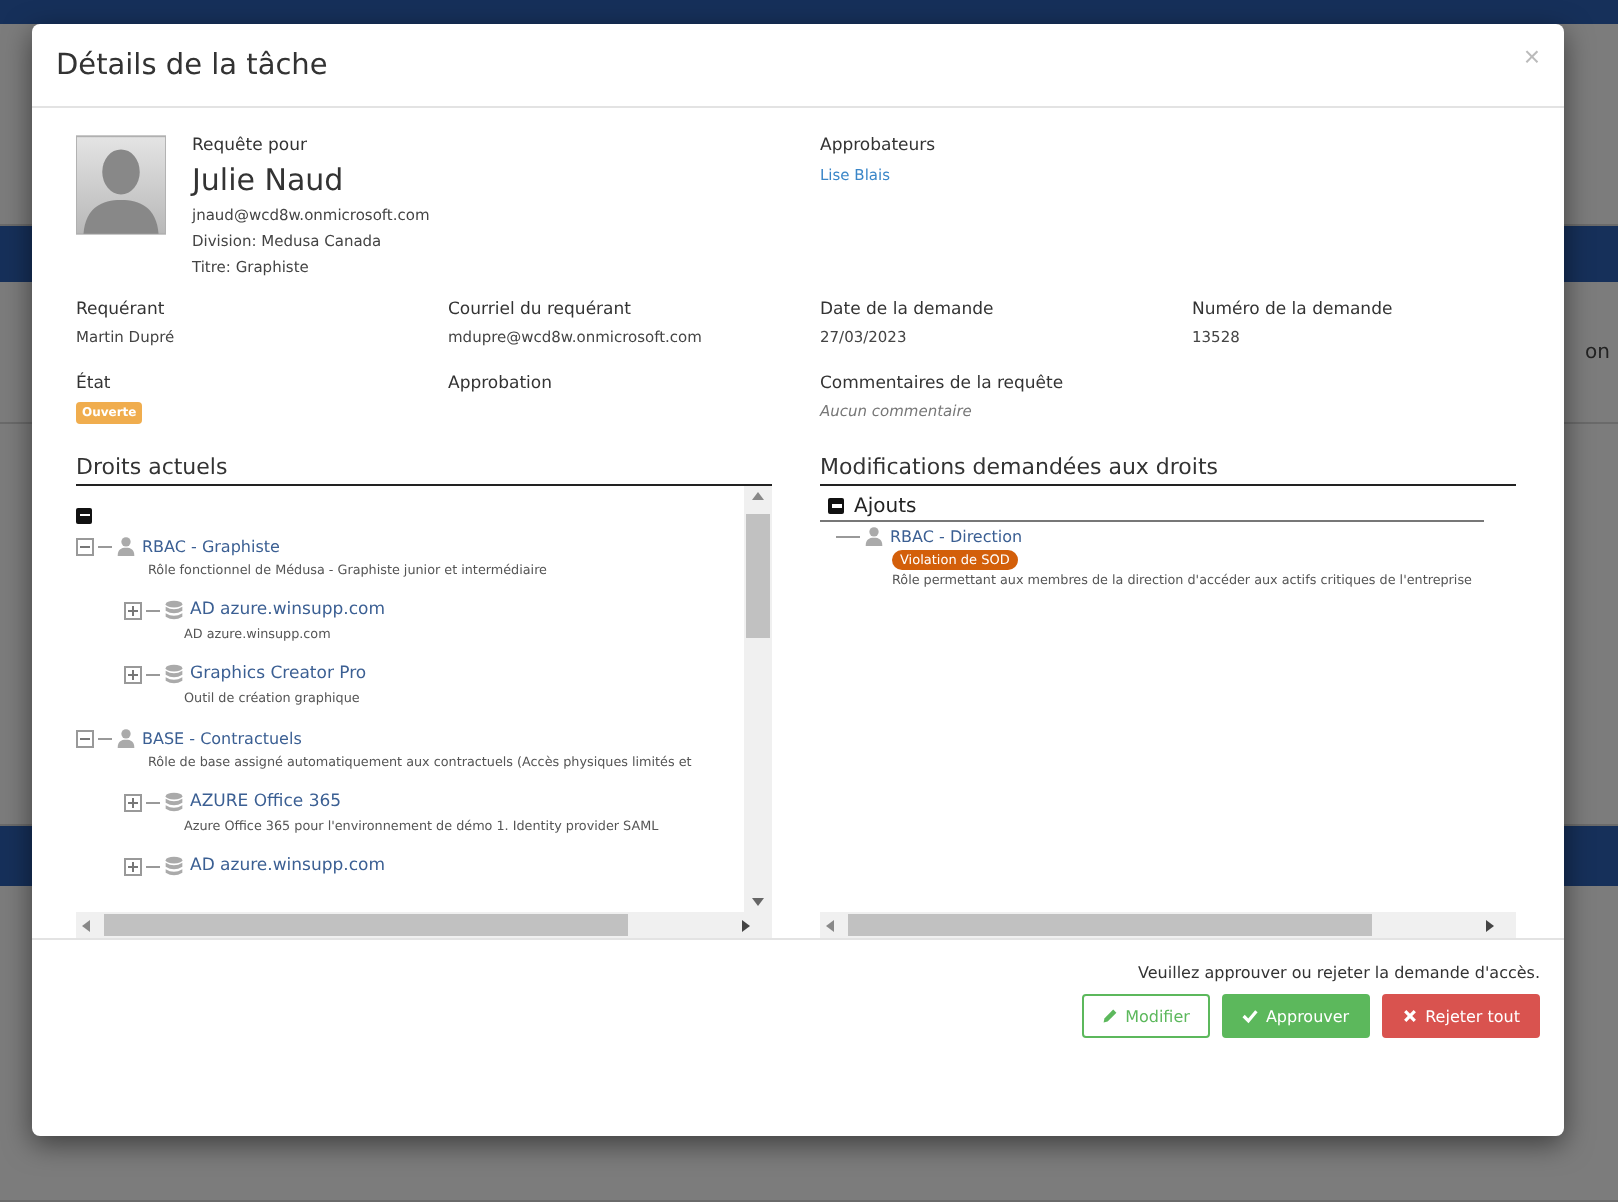 Image resolution: width=1618 pixels, height=1202 pixels. I want to click on field-label: Requérant, so click(121, 311).